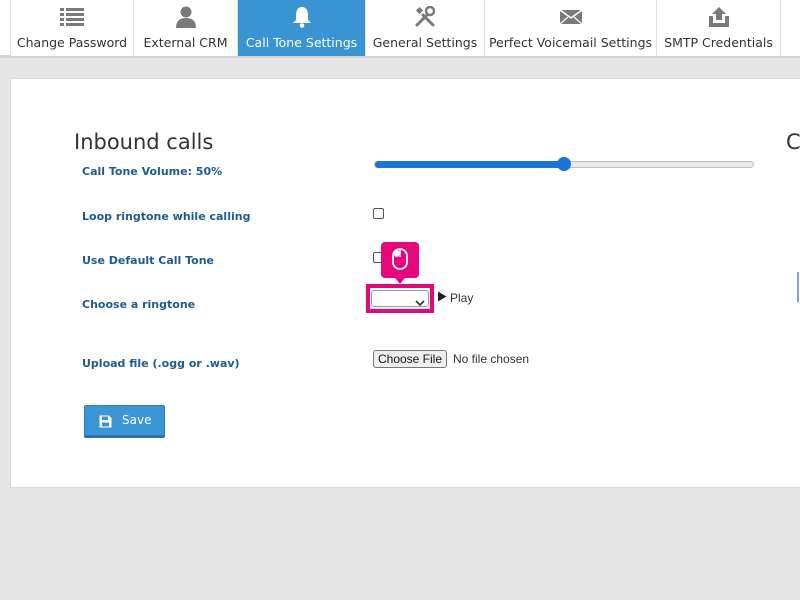 This screenshot has width=800, height=600. I want to click on tab-smtp-credentials: SMTP Credentials, so click(719, 28).